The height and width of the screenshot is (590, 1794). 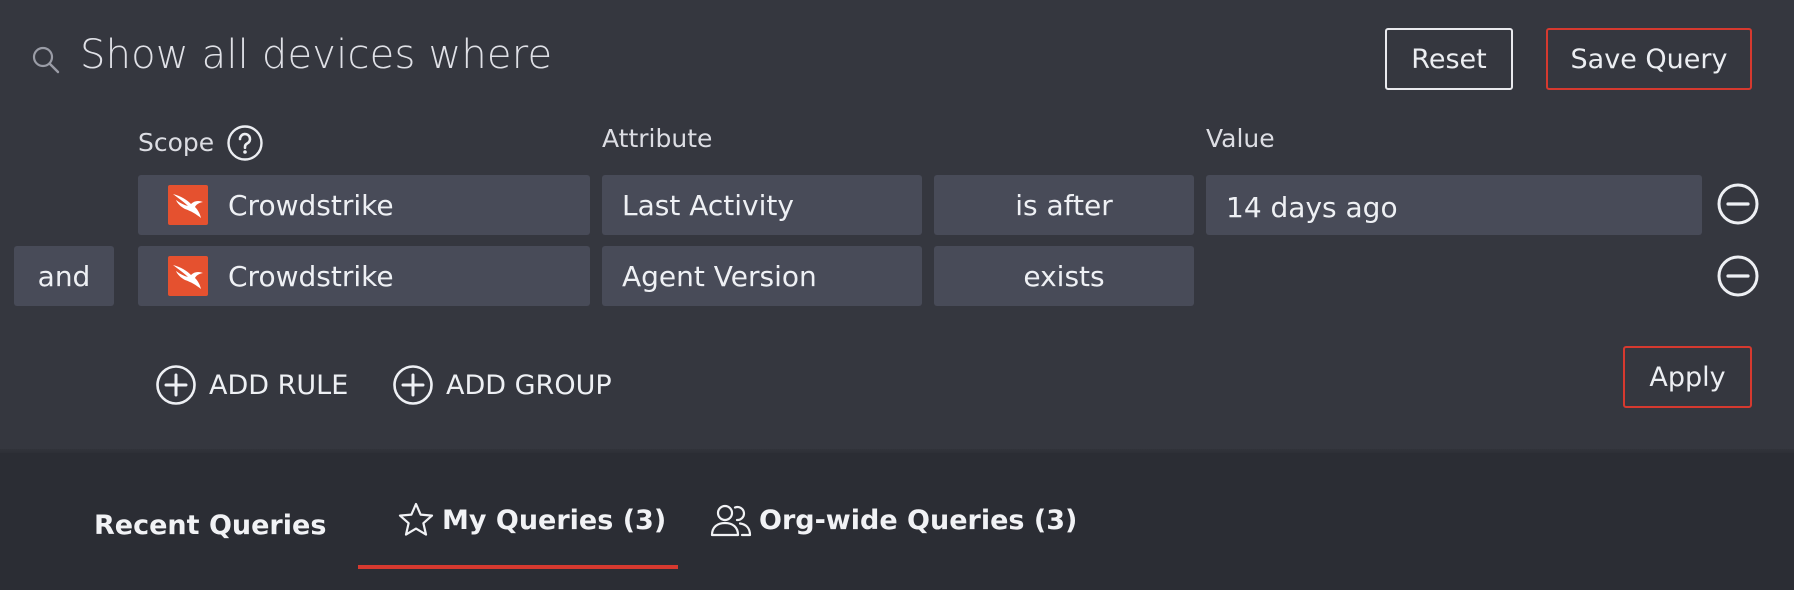 I want to click on save-query-button: Save Query, so click(x=1649, y=59).